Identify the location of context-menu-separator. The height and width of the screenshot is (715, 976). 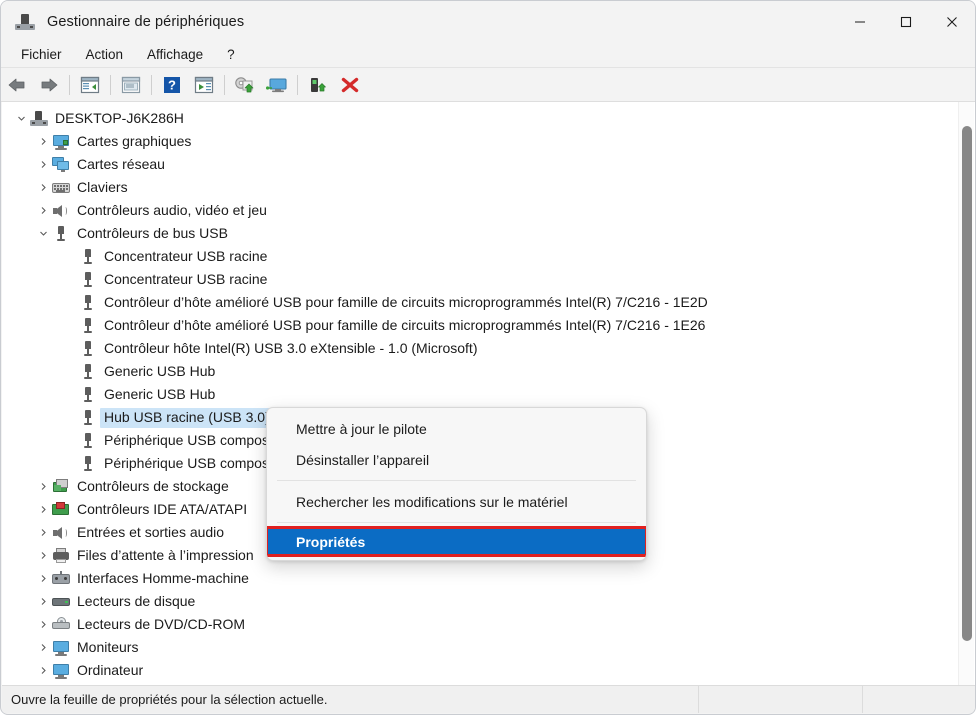
(456, 522).